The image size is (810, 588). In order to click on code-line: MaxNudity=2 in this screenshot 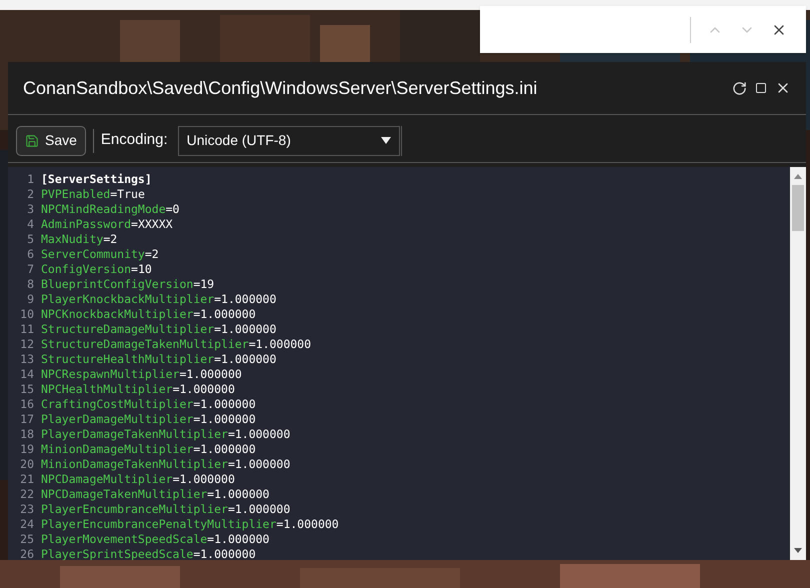, I will do `click(79, 239)`.